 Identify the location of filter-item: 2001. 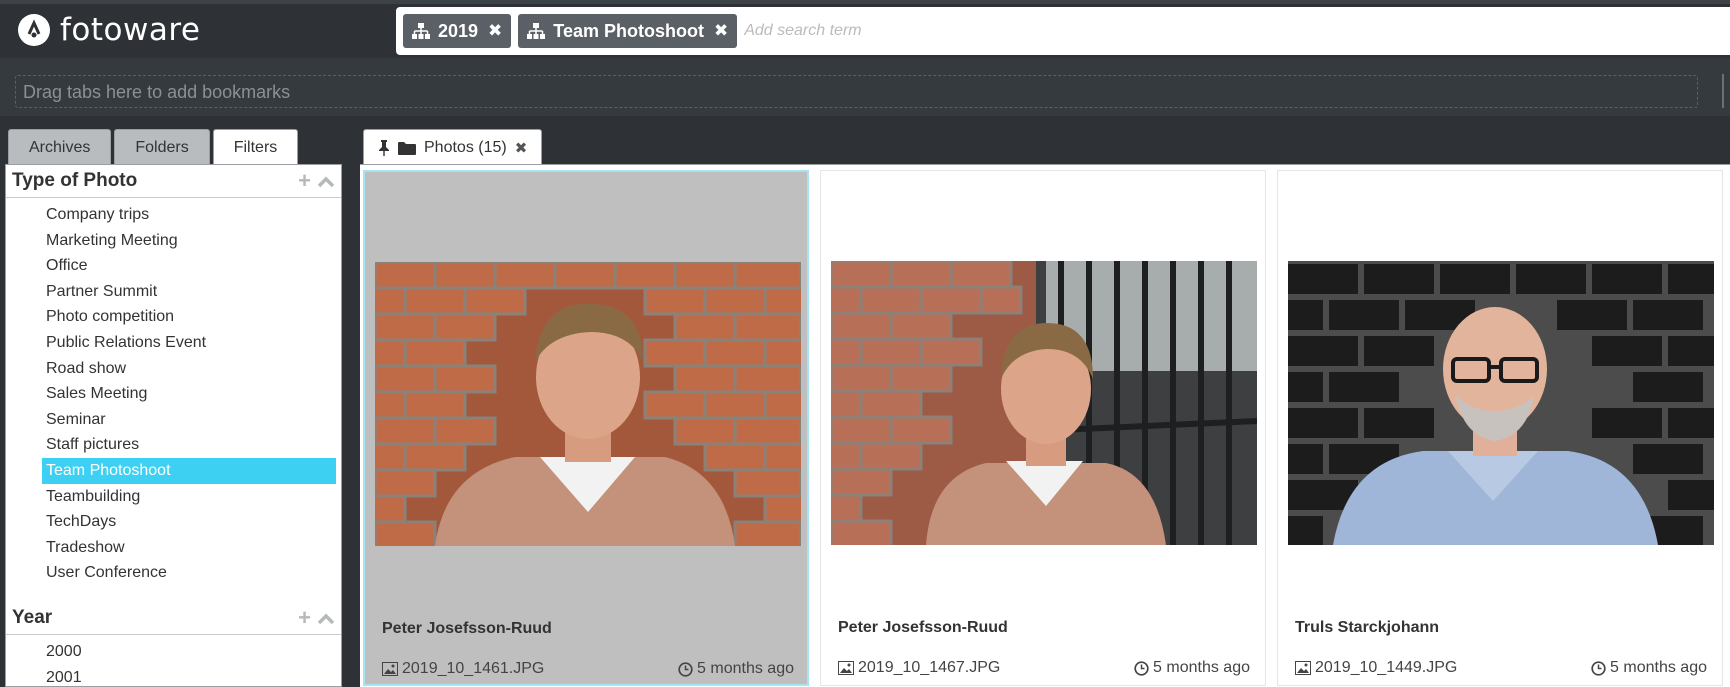
(168, 676).